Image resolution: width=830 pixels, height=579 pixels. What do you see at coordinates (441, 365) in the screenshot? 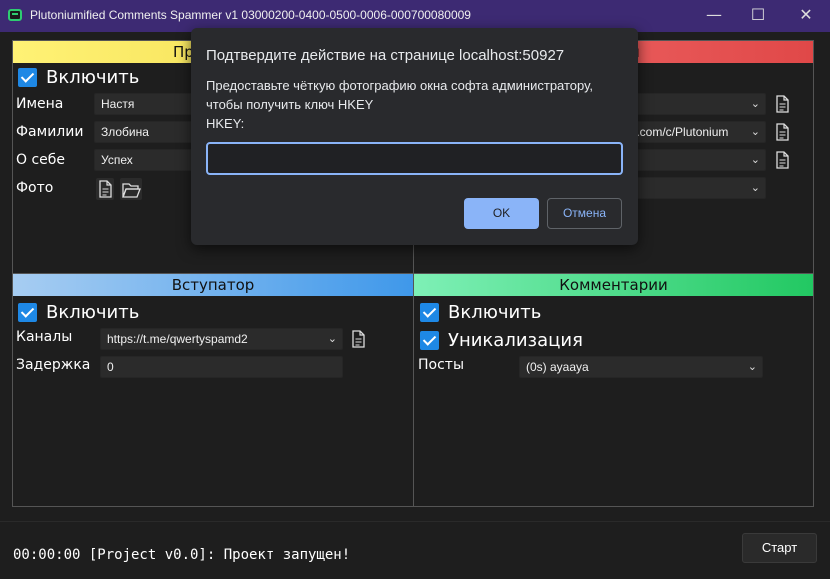
I see `posts-label: Посты` at bounding box center [441, 365].